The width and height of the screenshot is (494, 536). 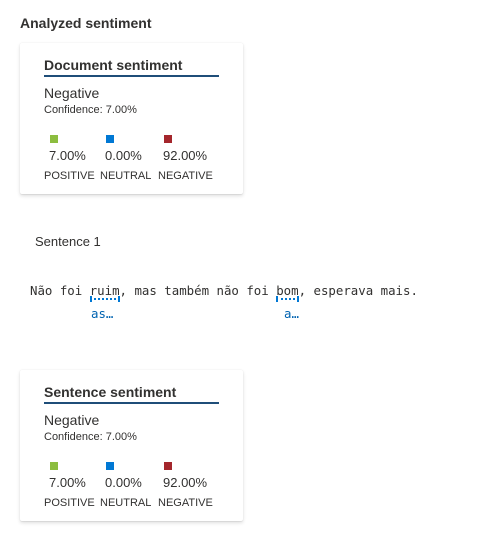 I want to click on sentence-segment: , esperava mais., so click(x=358, y=290).